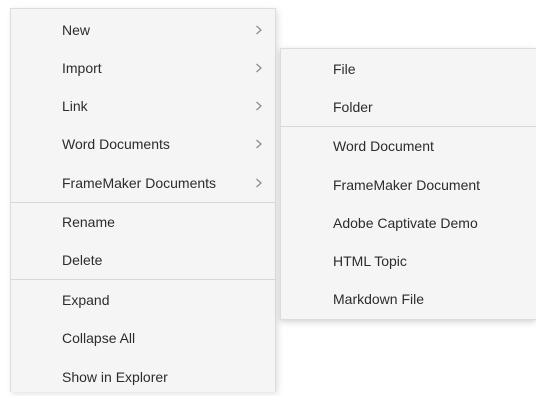 The image size is (536, 396). What do you see at coordinates (88, 222) in the screenshot?
I see `menu-item-label: Rename` at bounding box center [88, 222].